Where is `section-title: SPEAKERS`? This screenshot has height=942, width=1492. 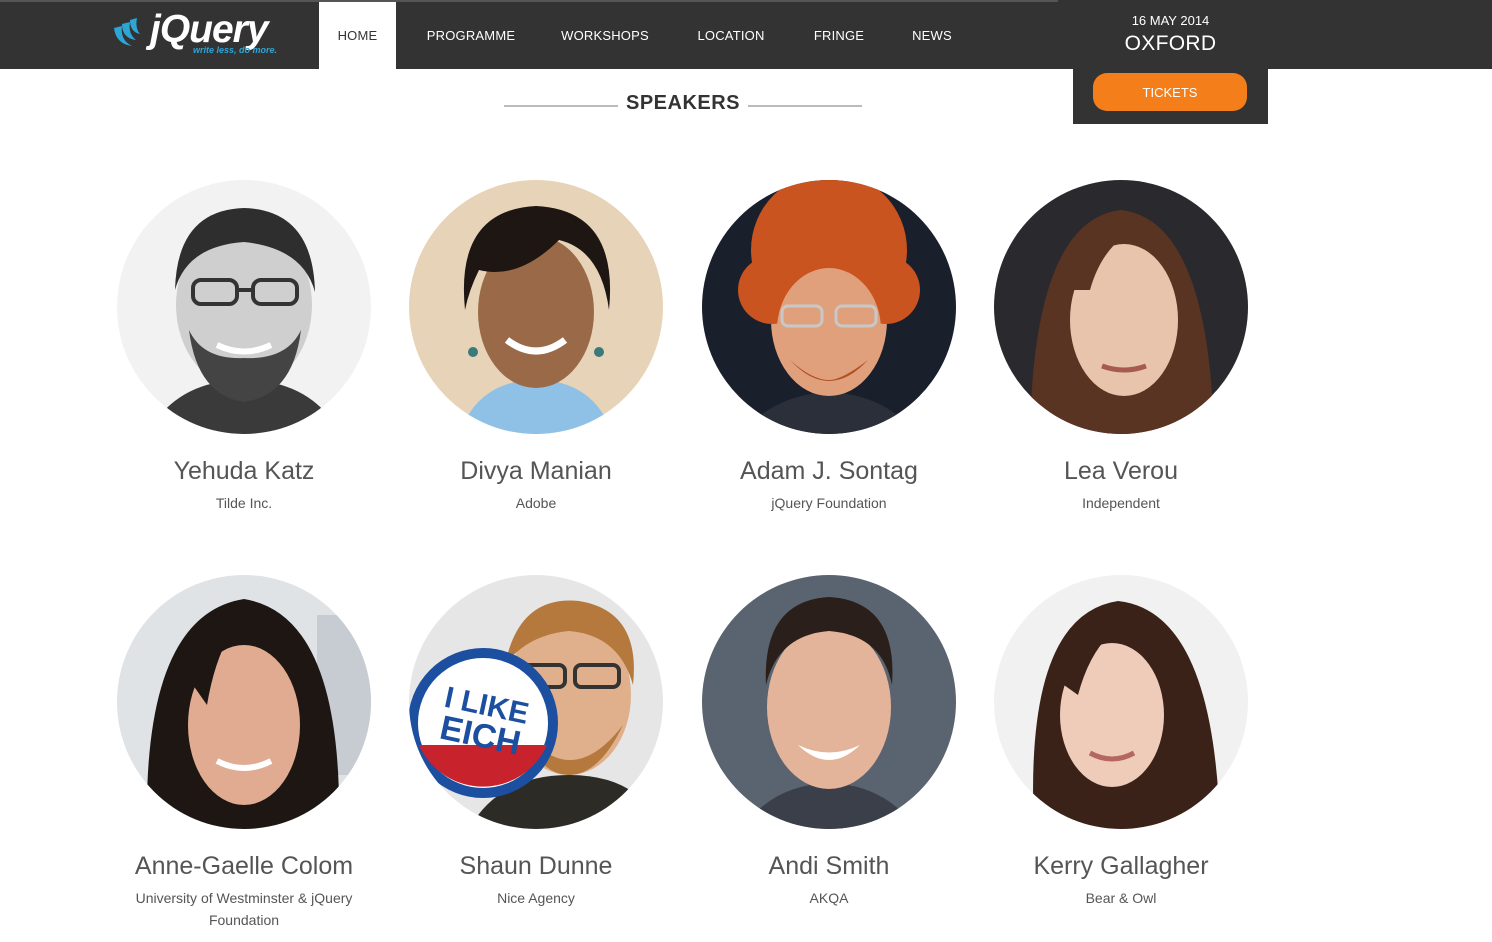 section-title: SPEAKERS is located at coordinates (683, 103).